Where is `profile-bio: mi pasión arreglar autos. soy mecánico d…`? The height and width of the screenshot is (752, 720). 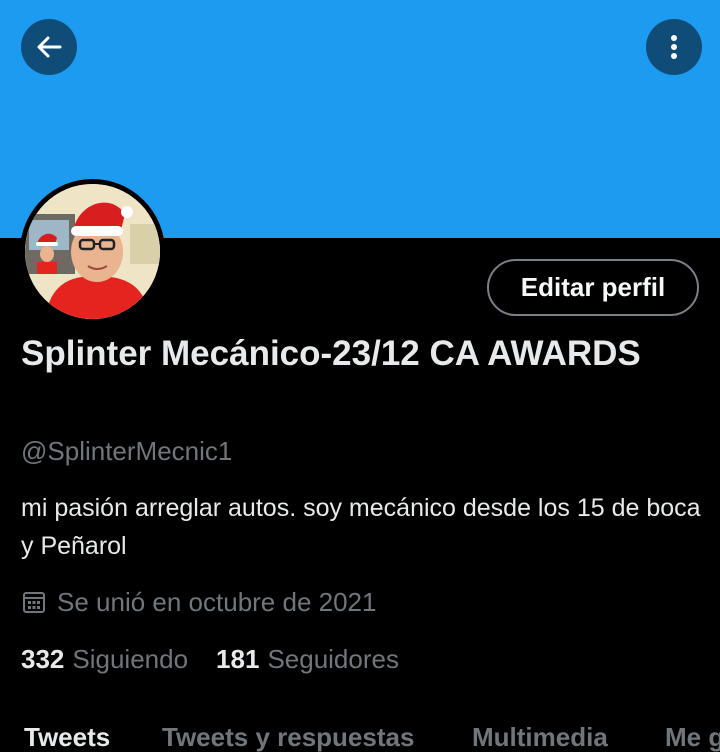
profile-bio: mi pasión arreglar autos. soy mecánico d… is located at coordinates (361, 527).